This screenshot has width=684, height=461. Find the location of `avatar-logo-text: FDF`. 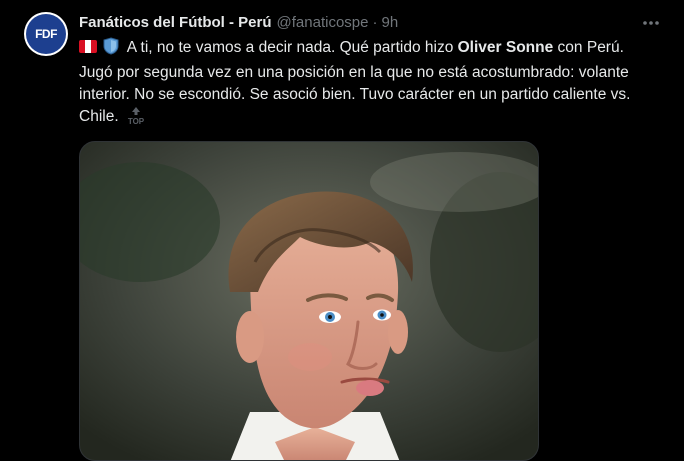

avatar-logo-text: FDF is located at coordinates (46, 34).